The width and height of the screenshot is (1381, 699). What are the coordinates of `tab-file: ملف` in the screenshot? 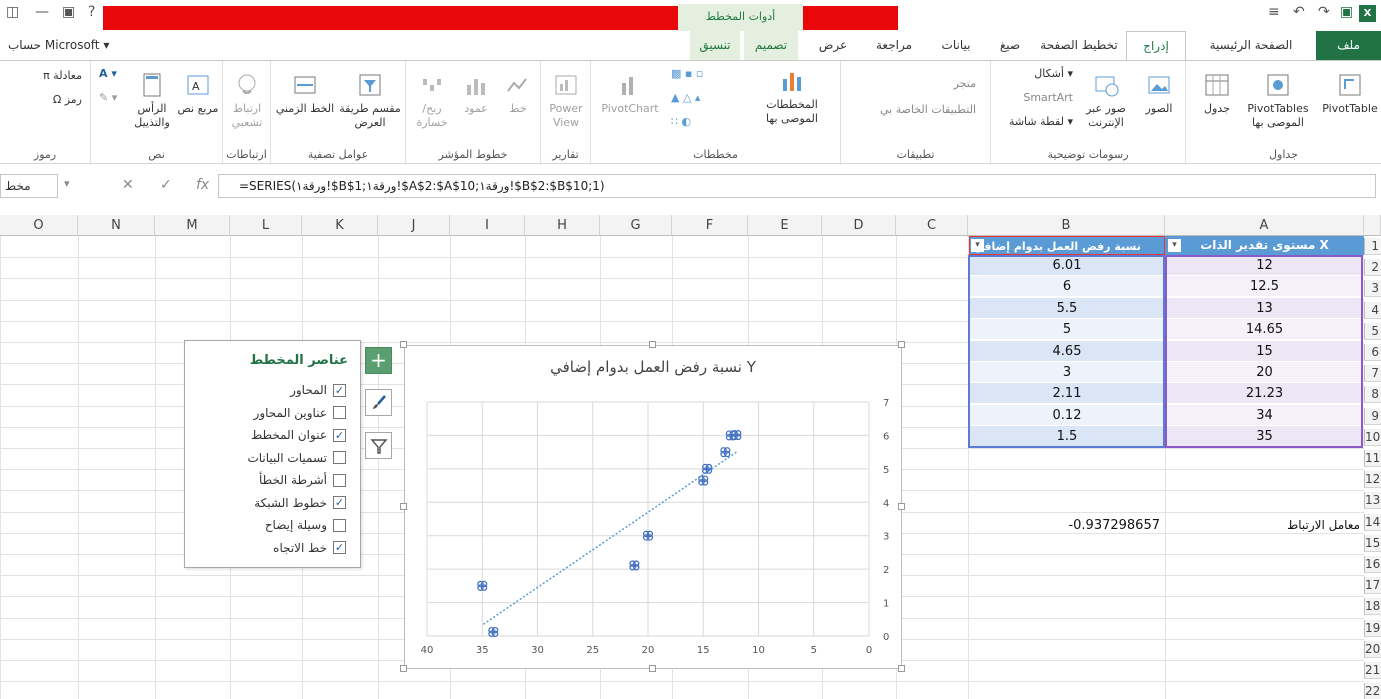 It's located at (1348, 46).